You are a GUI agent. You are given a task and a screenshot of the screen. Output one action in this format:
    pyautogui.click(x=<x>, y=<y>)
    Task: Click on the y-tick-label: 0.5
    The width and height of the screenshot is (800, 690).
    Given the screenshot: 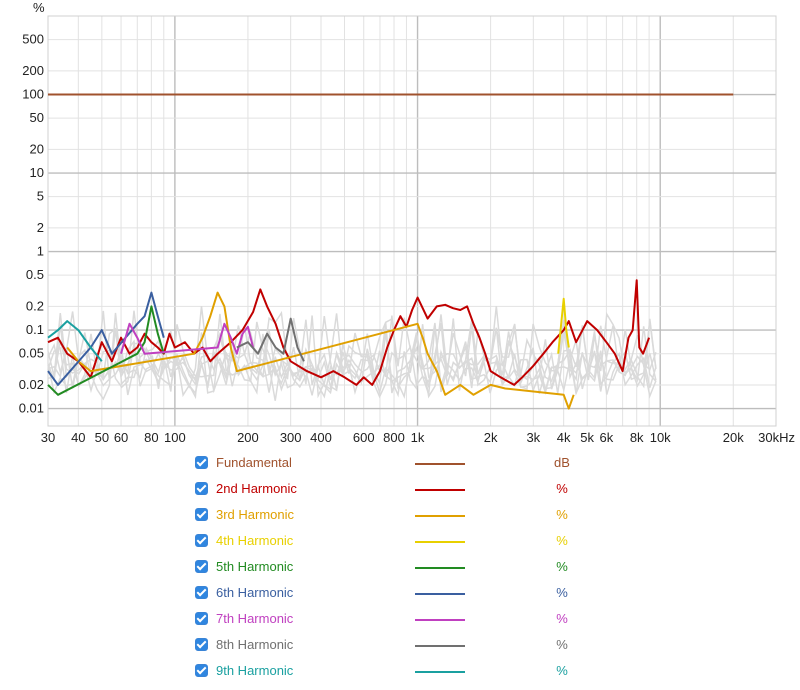 What is the action you would take?
    pyautogui.click(x=35, y=274)
    